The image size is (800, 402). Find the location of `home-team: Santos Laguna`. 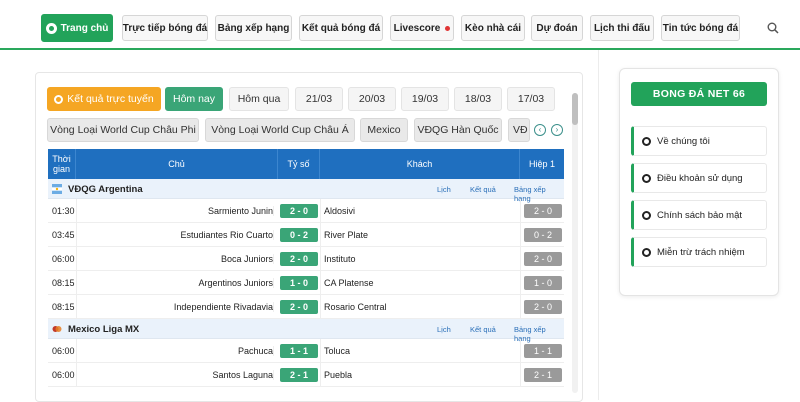

home-team: Santos Laguna is located at coordinates (176, 375).